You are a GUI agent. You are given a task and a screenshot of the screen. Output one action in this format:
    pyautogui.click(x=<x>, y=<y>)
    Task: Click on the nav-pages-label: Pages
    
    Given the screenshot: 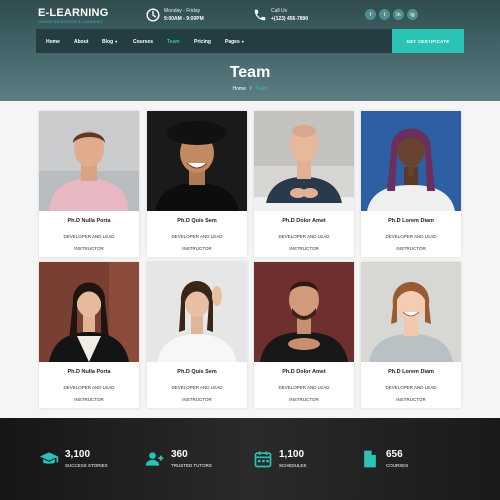 What is the action you would take?
    pyautogui.click(x=232, y=42)
    